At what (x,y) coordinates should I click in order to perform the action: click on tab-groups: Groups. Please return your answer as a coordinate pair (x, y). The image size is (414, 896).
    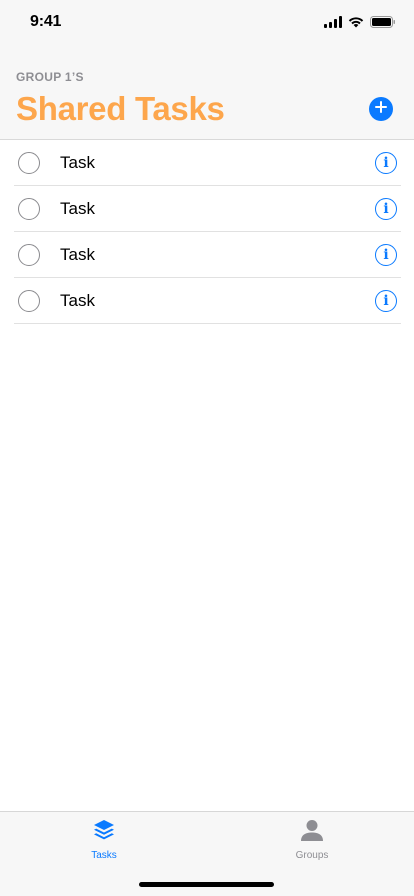
    Looking at the image, I should click on (312, 842).